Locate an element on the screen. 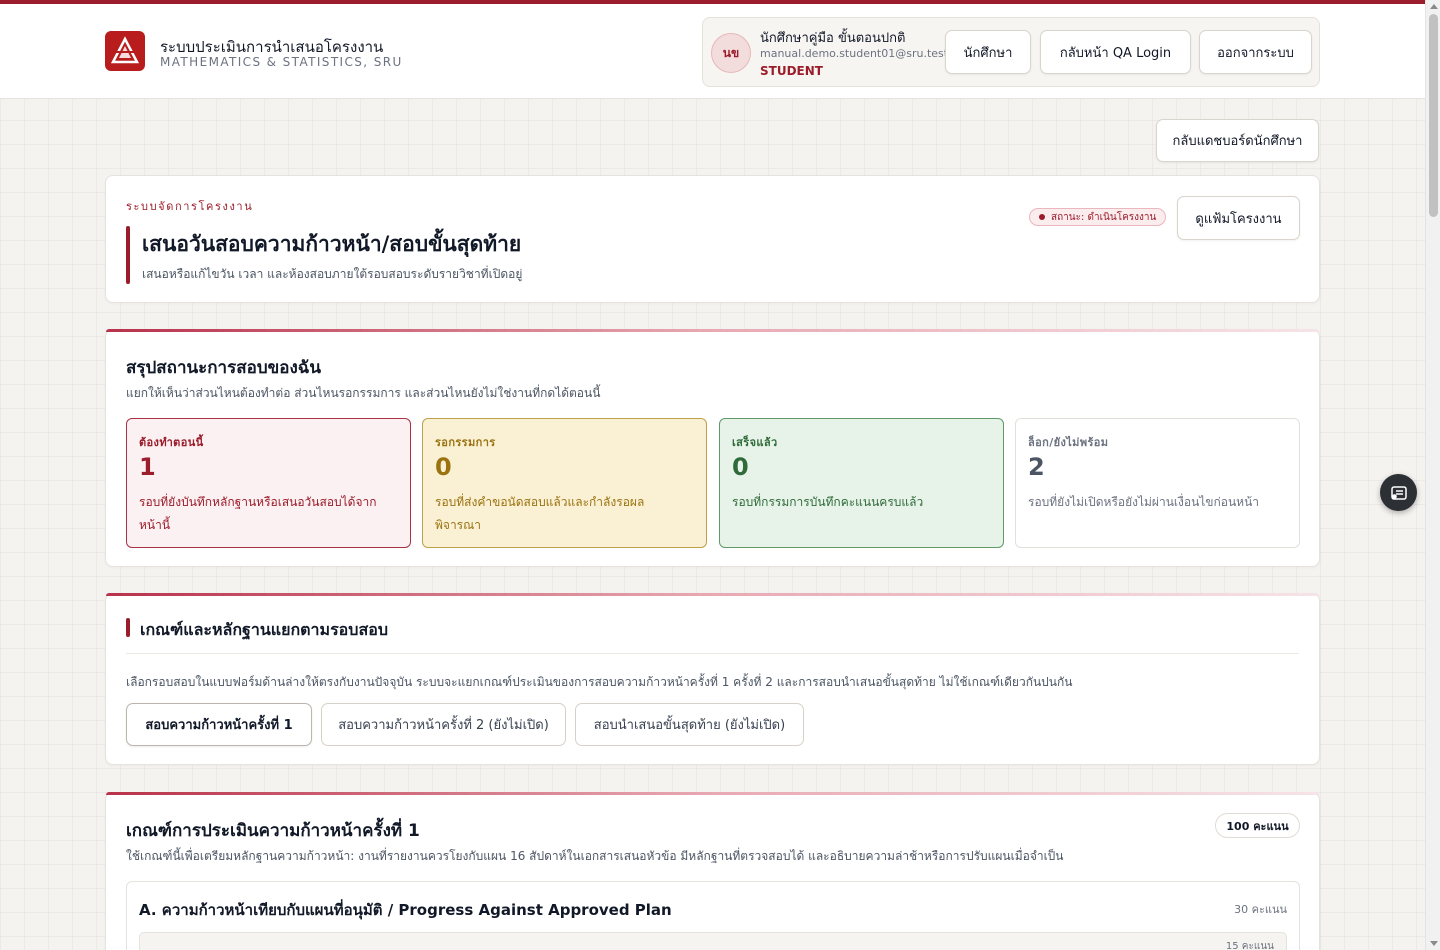 The image size is (1440, 950). scroll-down-arrow-icon is located at coordinates (1434, 943).